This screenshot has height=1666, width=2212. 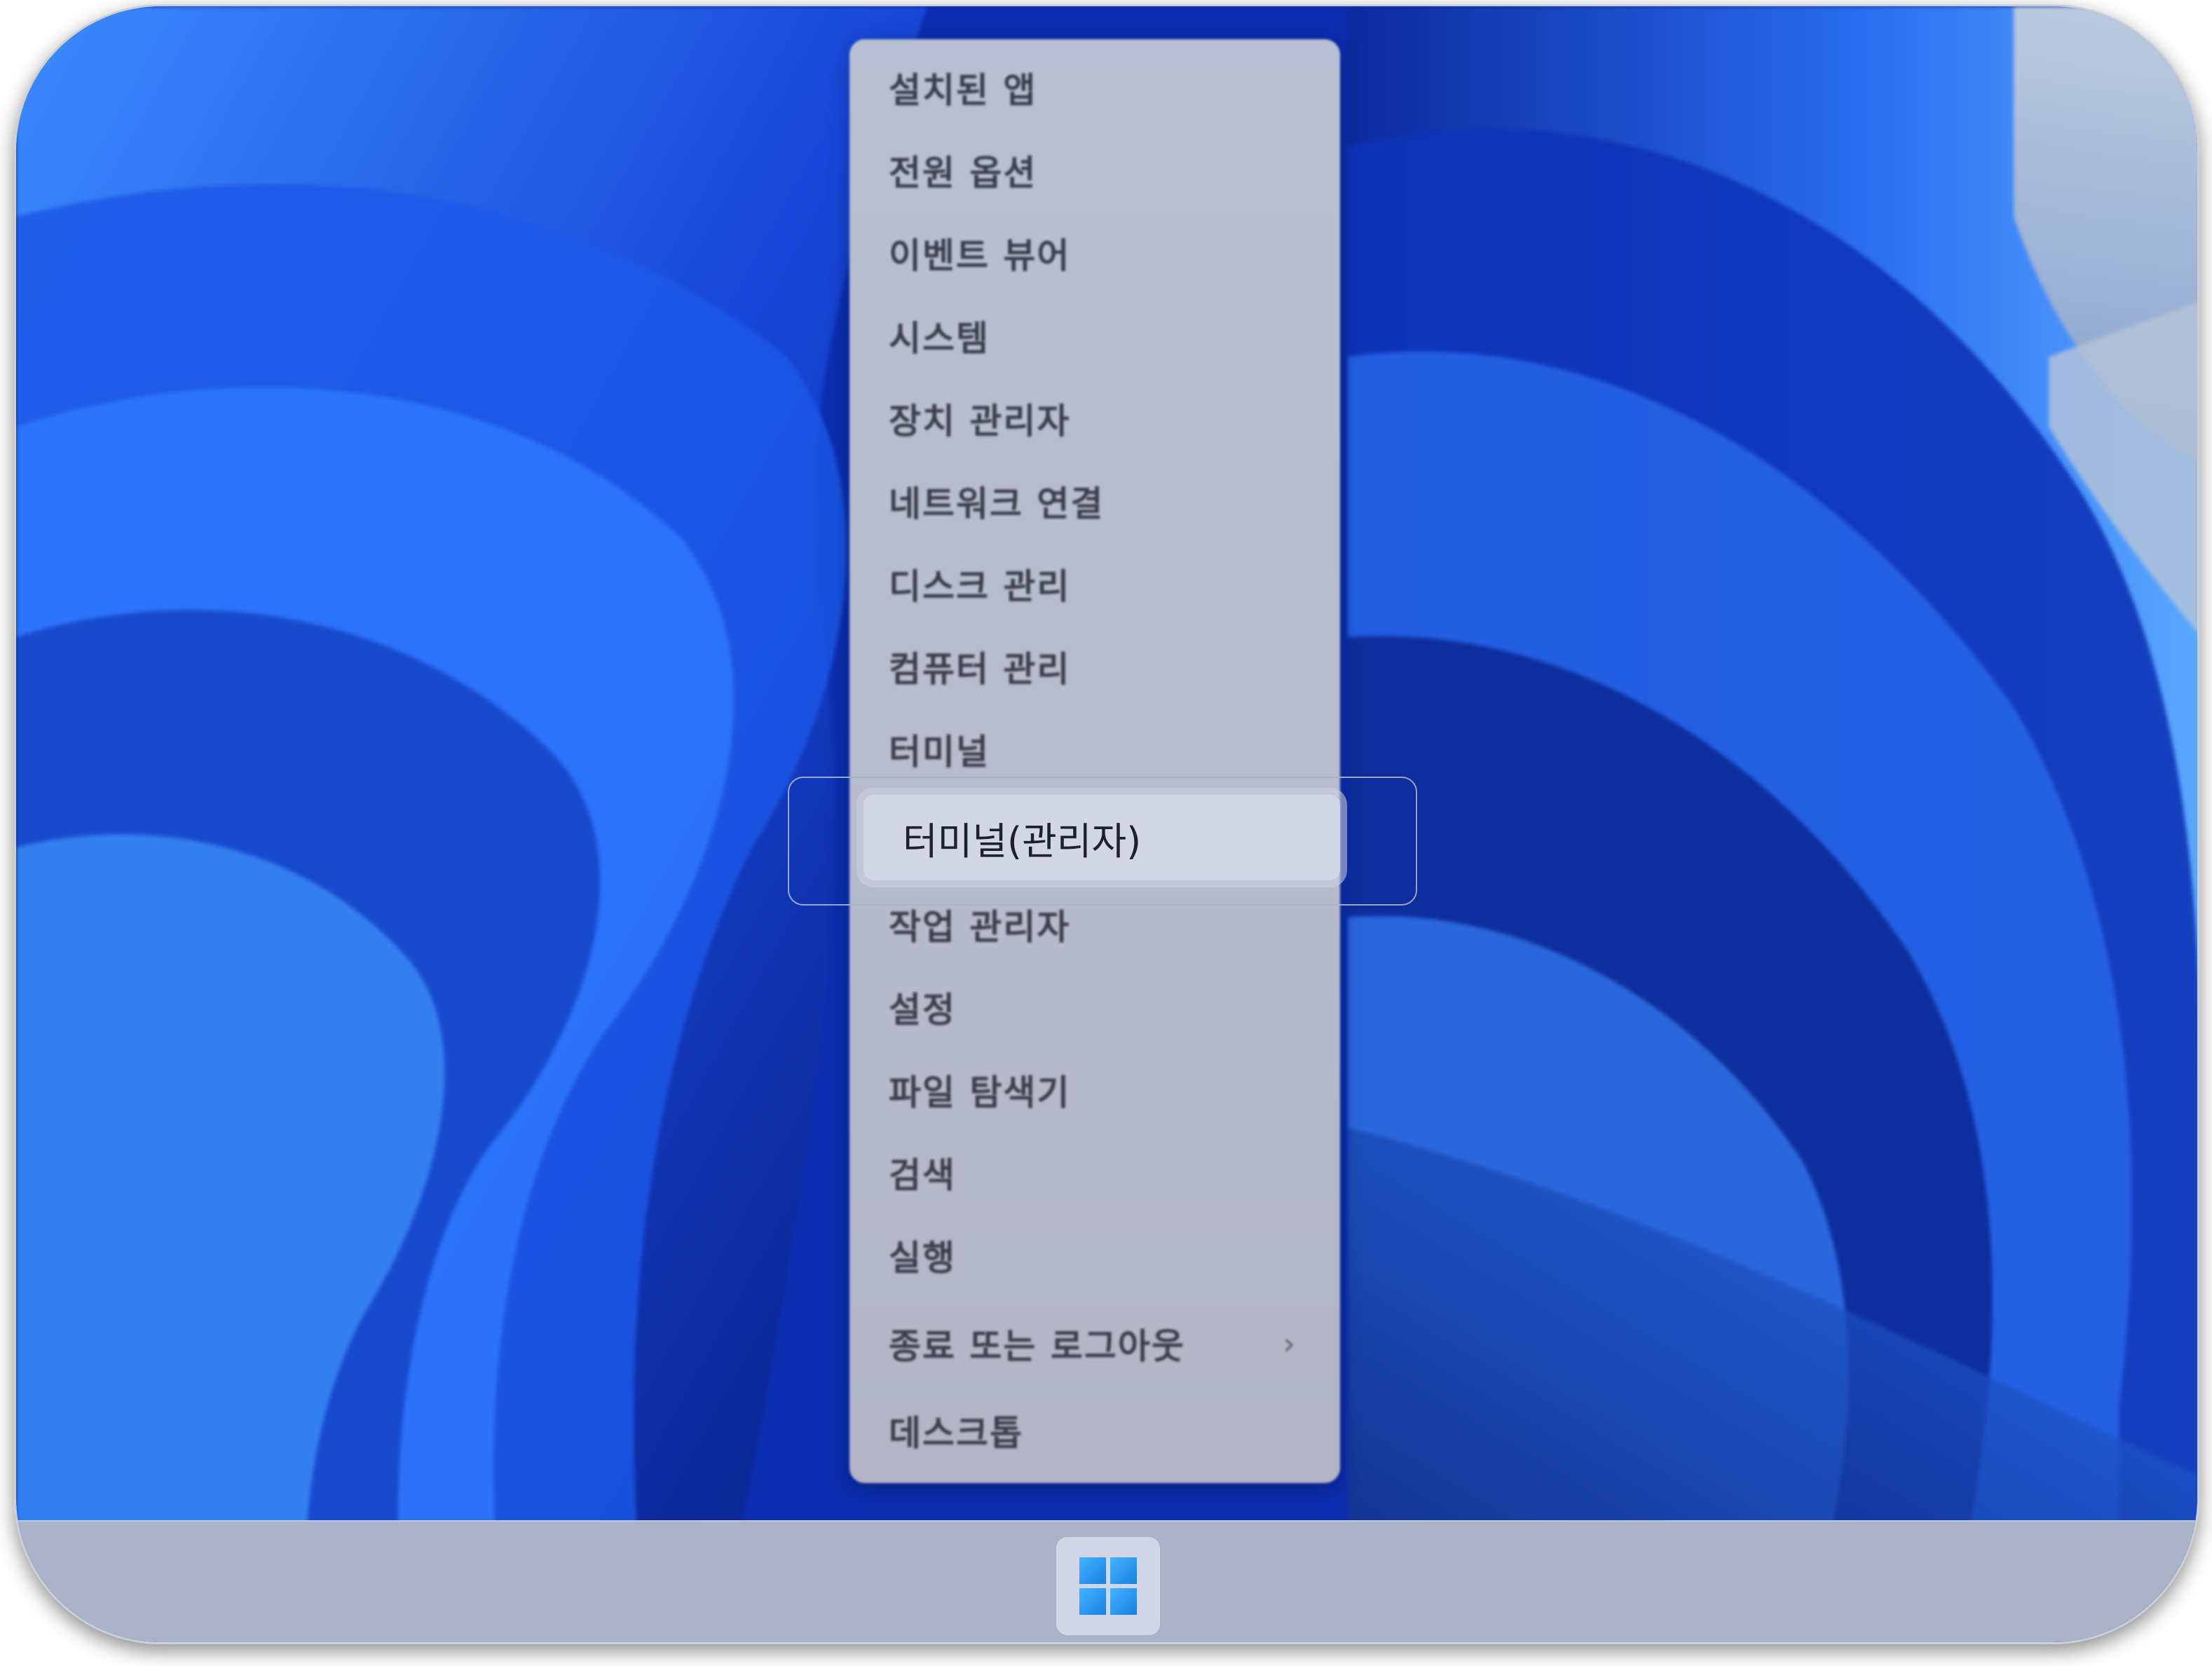 I want to click on menu-item-event-viewer: 이벤트 뷰어, so click(x=1094, y=253).